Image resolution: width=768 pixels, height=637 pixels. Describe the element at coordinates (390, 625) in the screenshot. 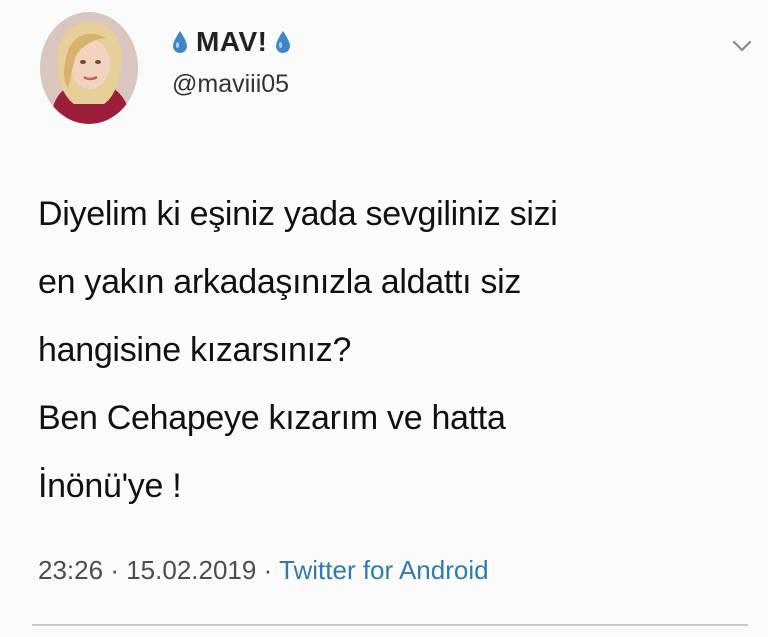

I see `divider` at that location.